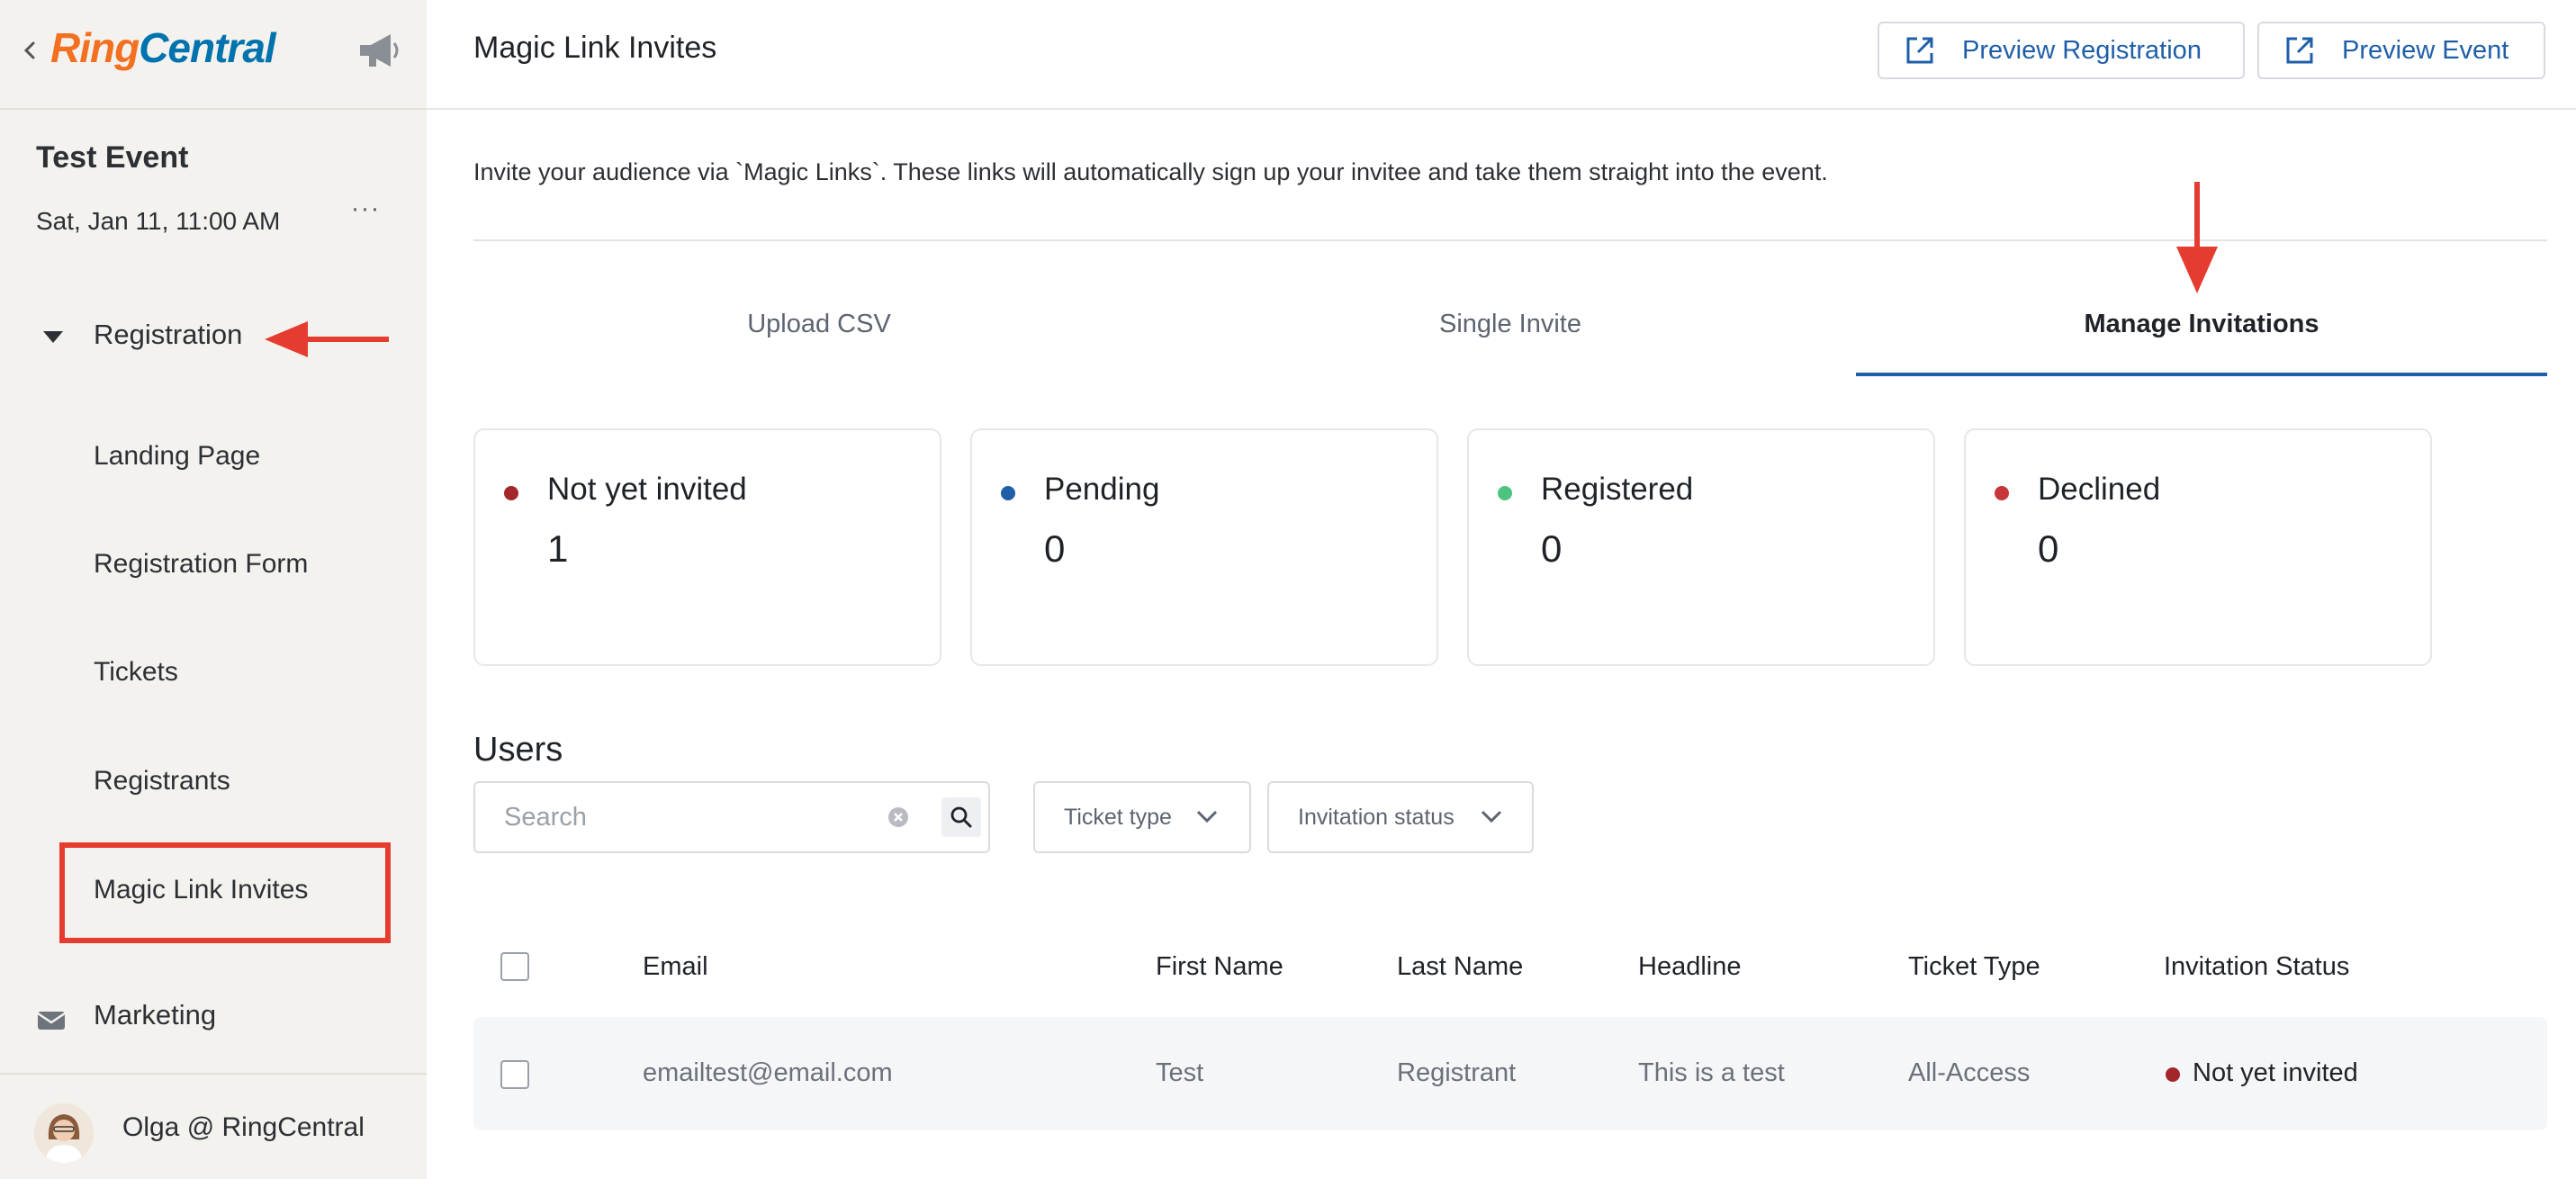 Image resolution: width=2576 pixels, height=1179 pixels. Describe the element at coordinates (2201, 325) in the screenshot. I see `tab-manage-invitations: Manage Invitations` at that location.